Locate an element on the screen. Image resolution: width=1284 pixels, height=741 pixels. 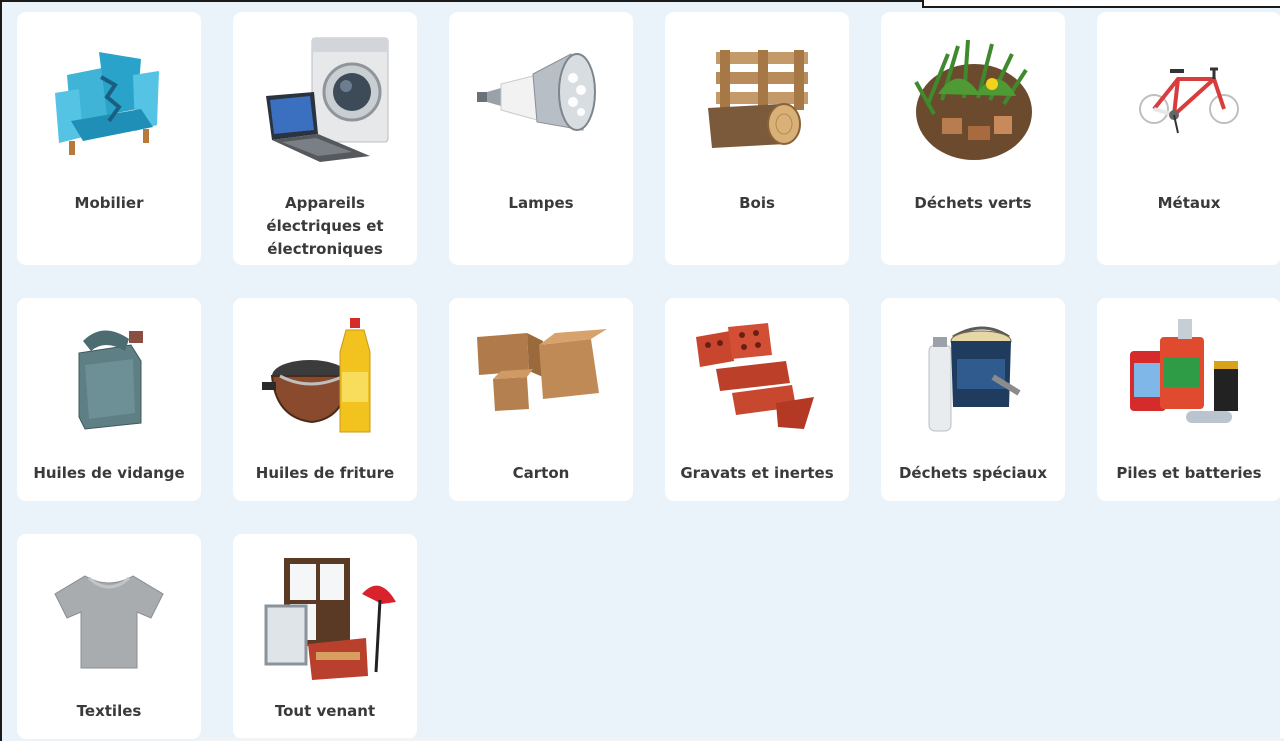
category-card-lampes: Lampes is located at coordinates (541, 138).